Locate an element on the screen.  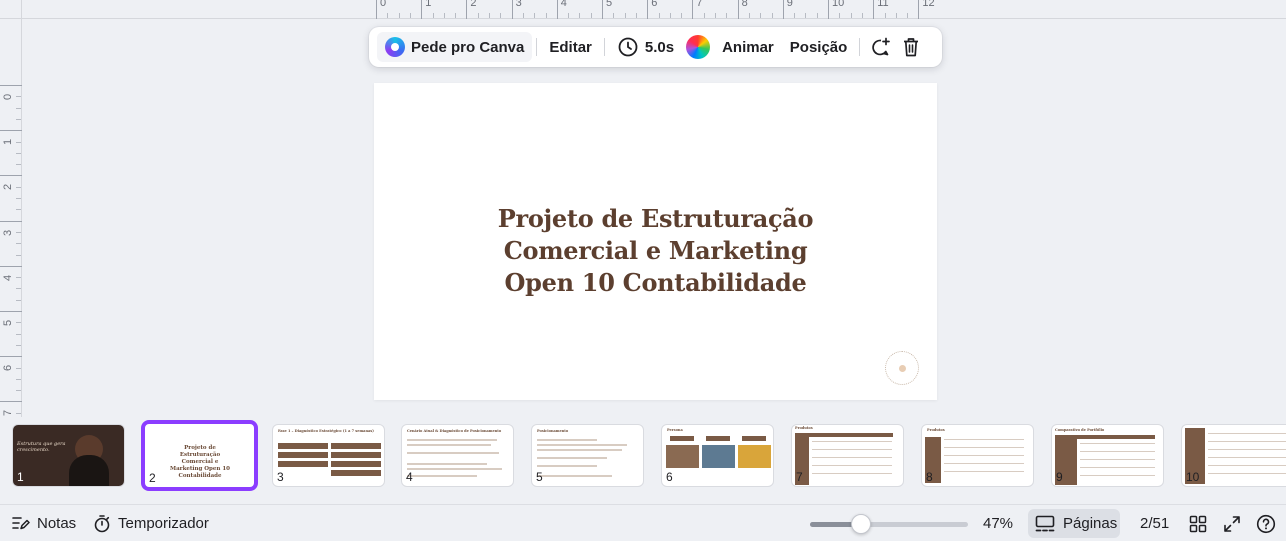
timer-button: Temporizador is located at coordinates (151, 523).